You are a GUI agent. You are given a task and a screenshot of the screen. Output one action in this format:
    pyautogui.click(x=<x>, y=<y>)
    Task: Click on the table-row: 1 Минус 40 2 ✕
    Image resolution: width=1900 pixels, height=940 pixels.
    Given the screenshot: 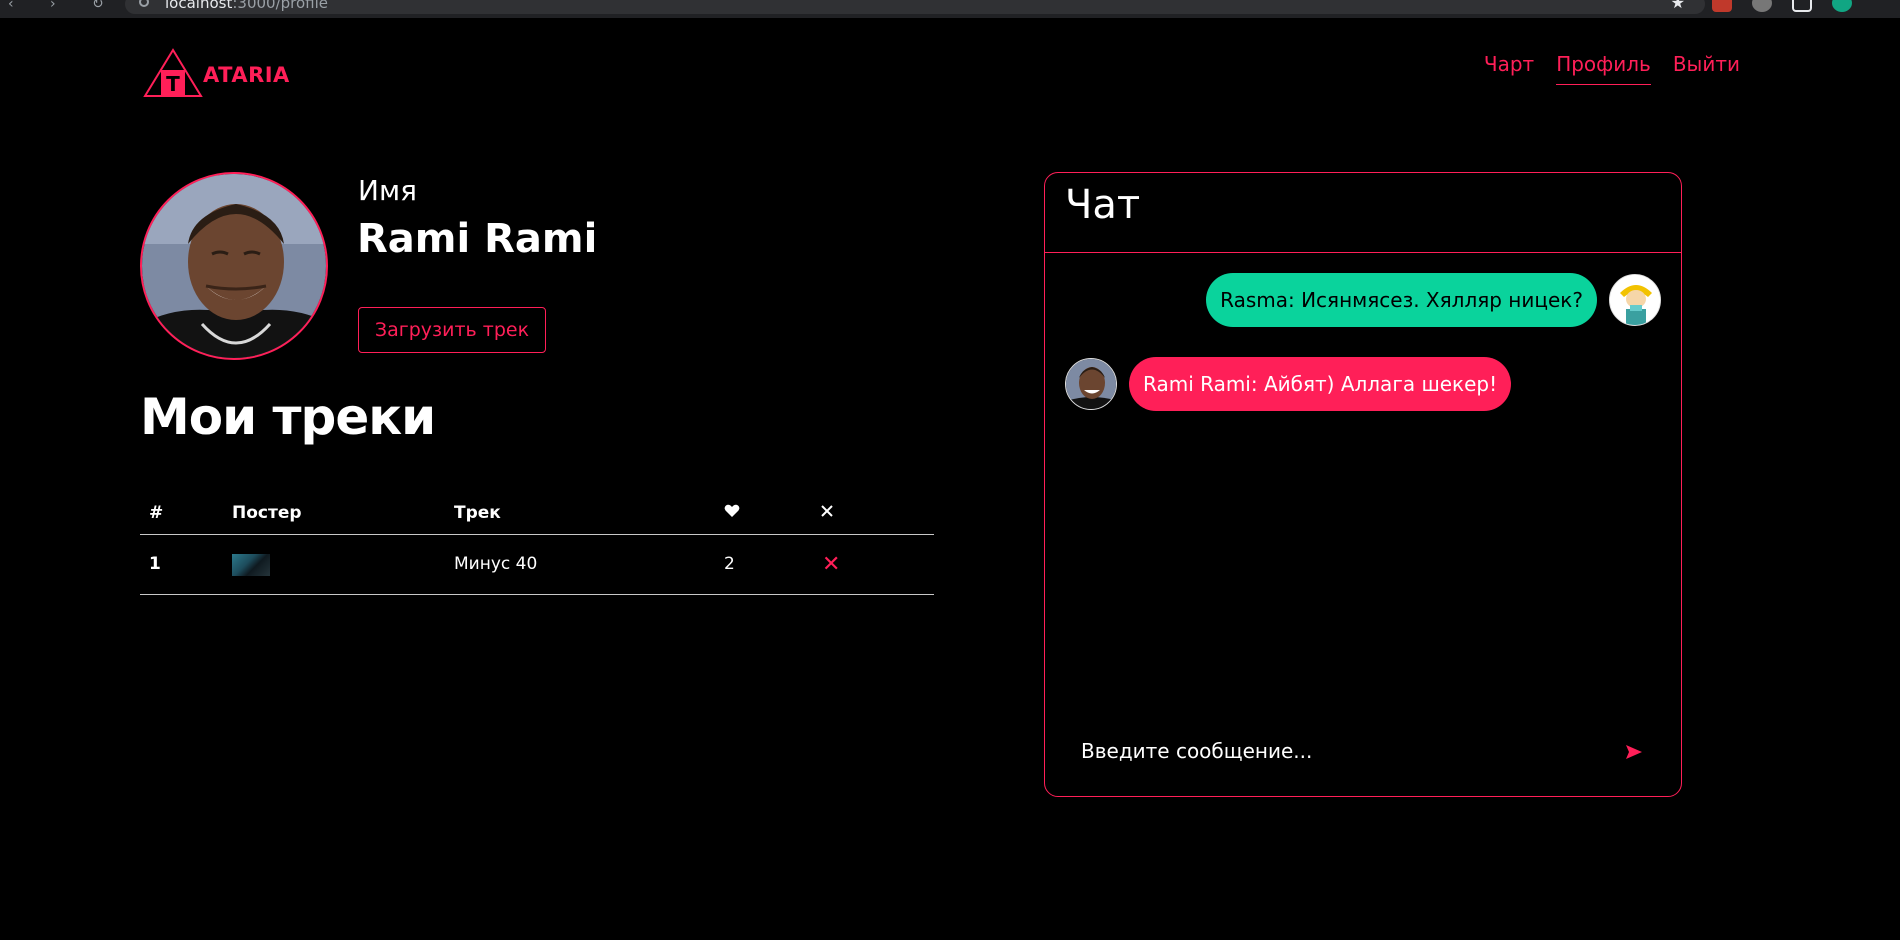 What is the action you would take?
    pyautogui.click(x=537, y=564)
    